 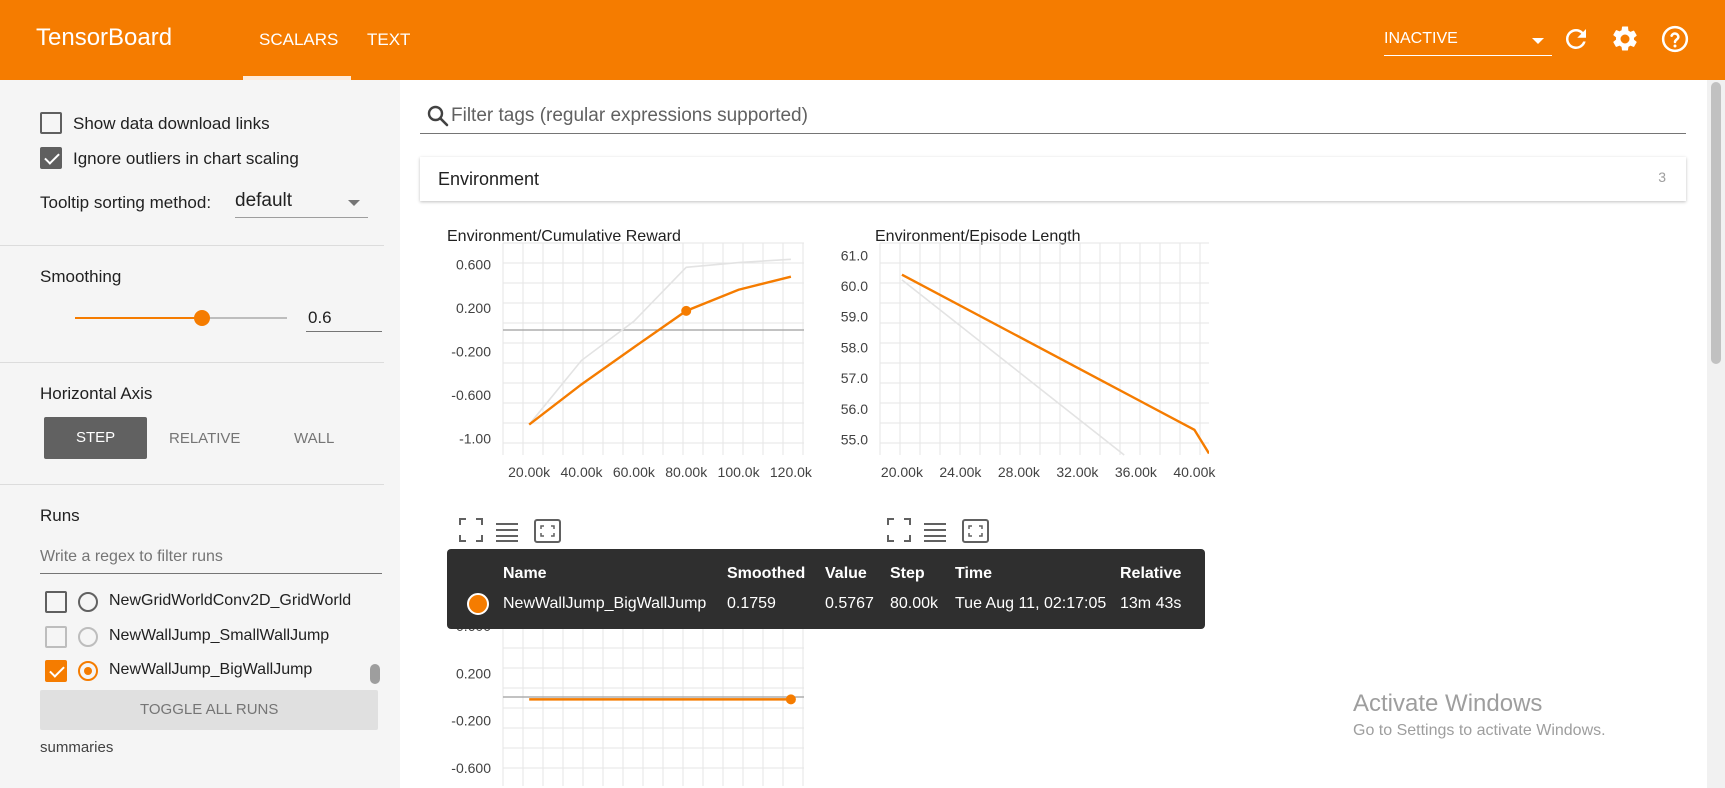 What do you see at coordinates (1151, 603) in the screenshot?
I see `tooltip-relative: 13m 43s` at bounding box center [1151, 603].